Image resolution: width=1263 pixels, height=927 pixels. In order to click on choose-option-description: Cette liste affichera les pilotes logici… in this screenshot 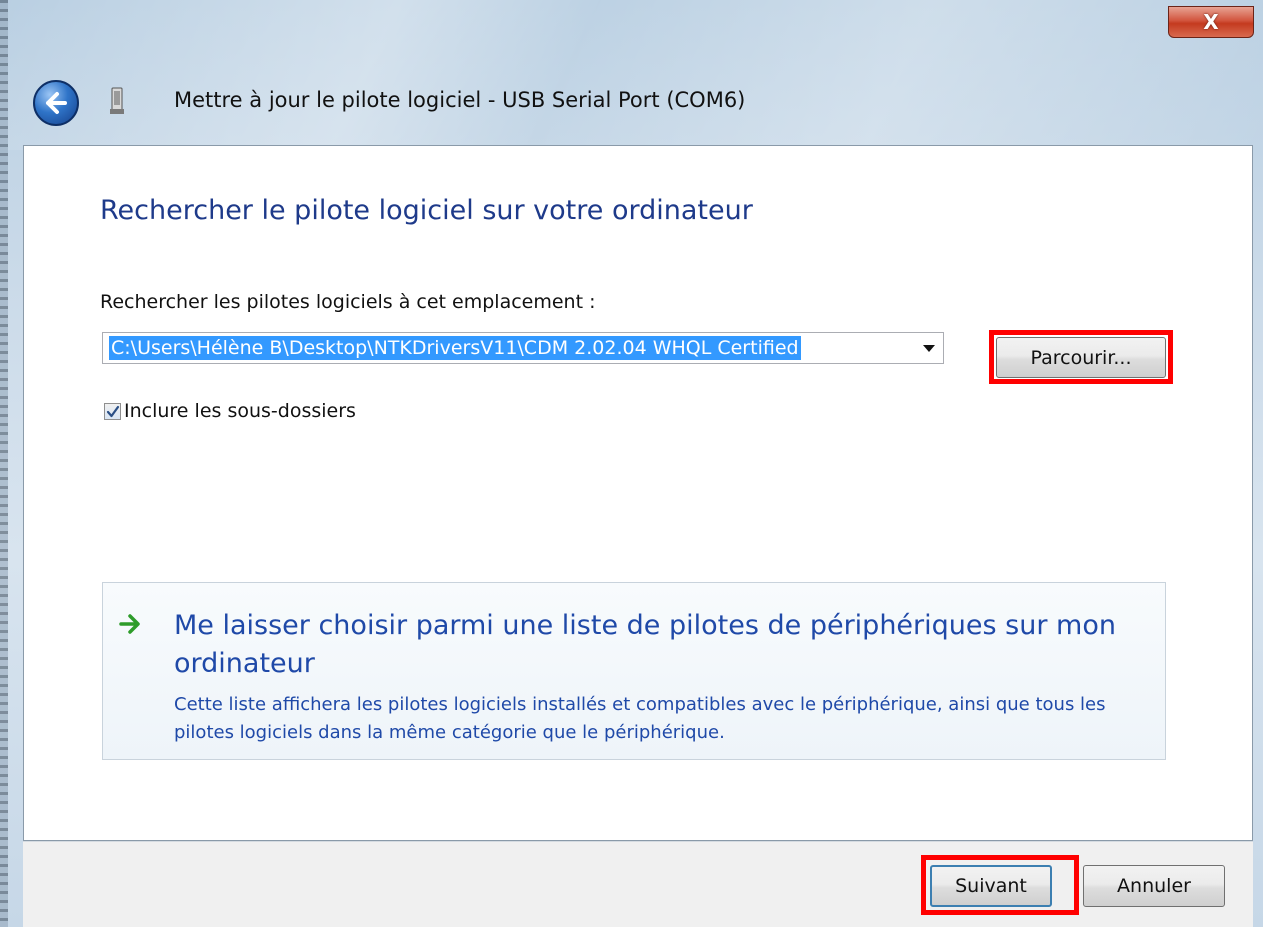, I will do `click(640, 718)`.